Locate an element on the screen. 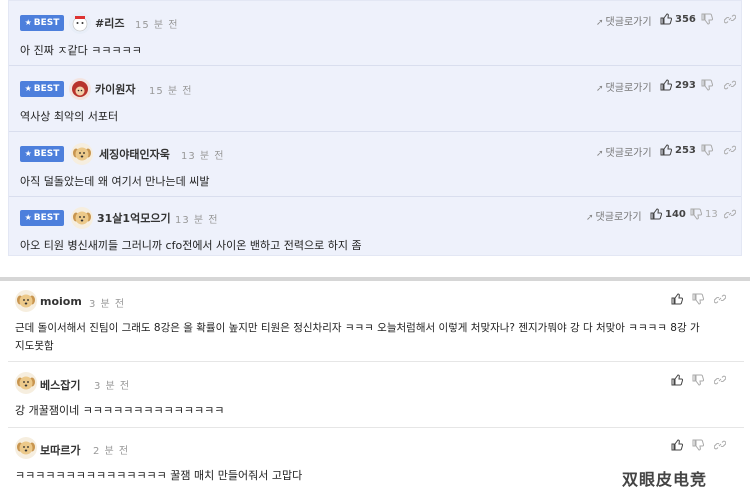 Image resolution: width=750 pixels, height=501 pixels. author-name: #리즈 is located at coordinates (109, 23).